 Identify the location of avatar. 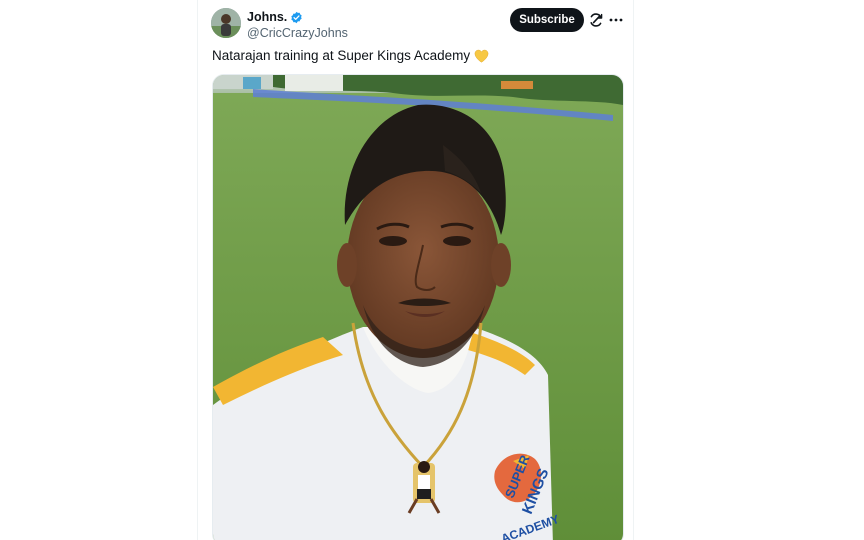
(226, 23).